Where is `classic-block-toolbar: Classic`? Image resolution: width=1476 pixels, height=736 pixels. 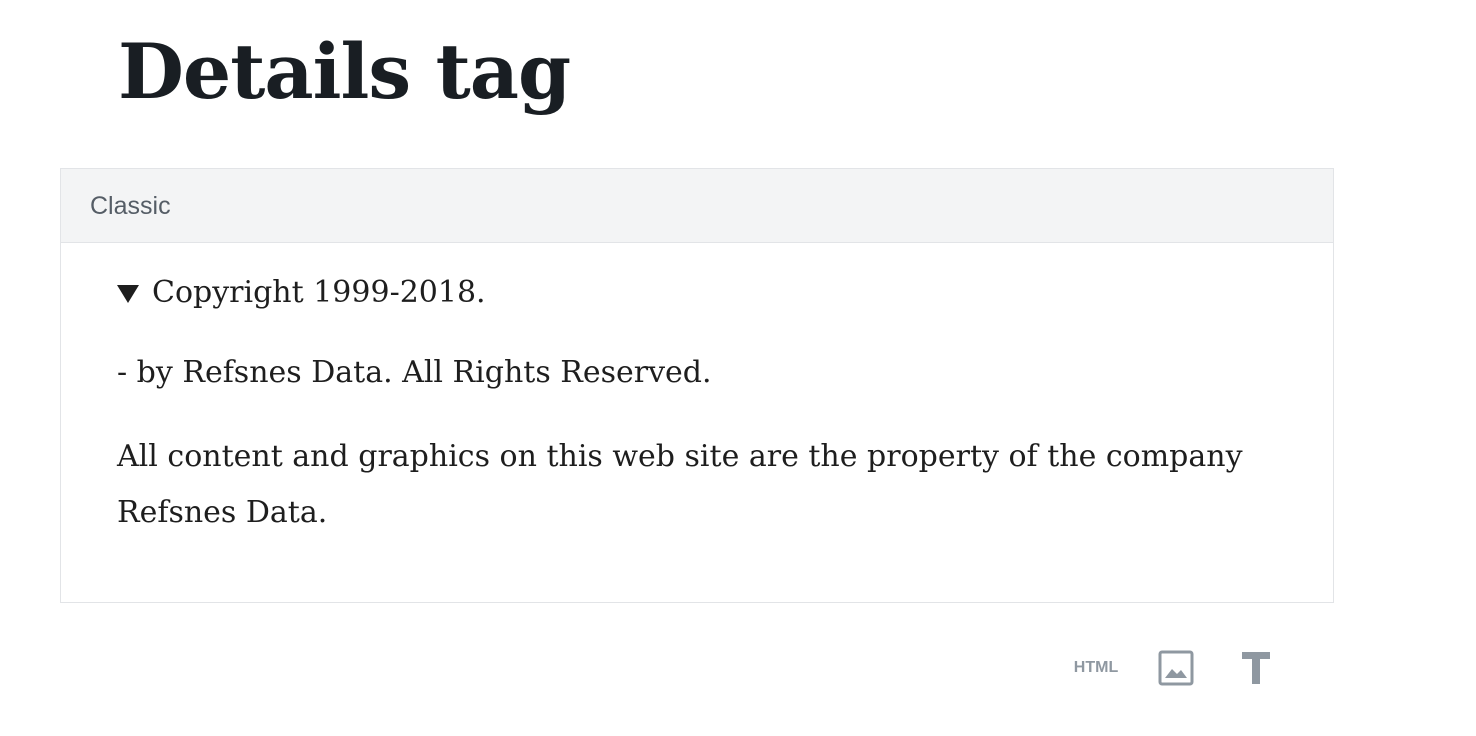 classic-block-toolbar: Classic is located at coordinates (697, 206).